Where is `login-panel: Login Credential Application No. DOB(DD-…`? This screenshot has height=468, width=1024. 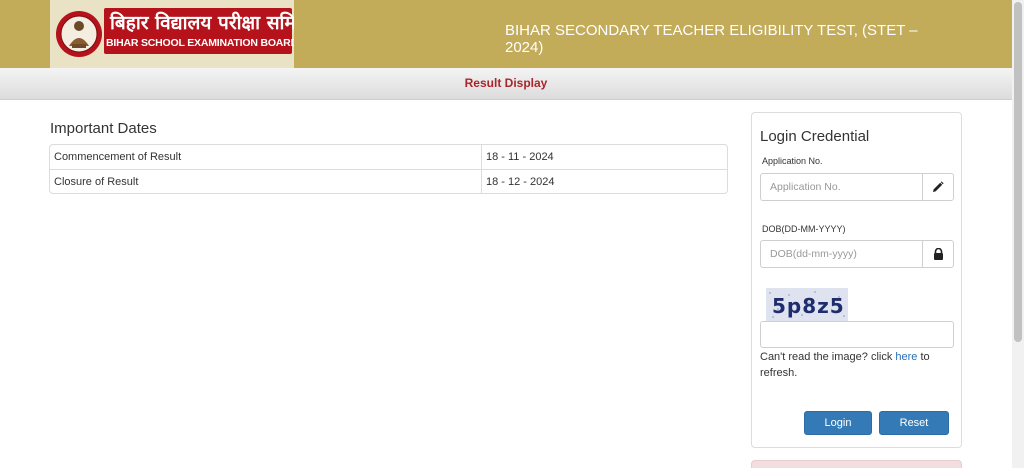 login-panel: Login Credential Application No. DOB(DD-… is located at coordinates (856, 280).